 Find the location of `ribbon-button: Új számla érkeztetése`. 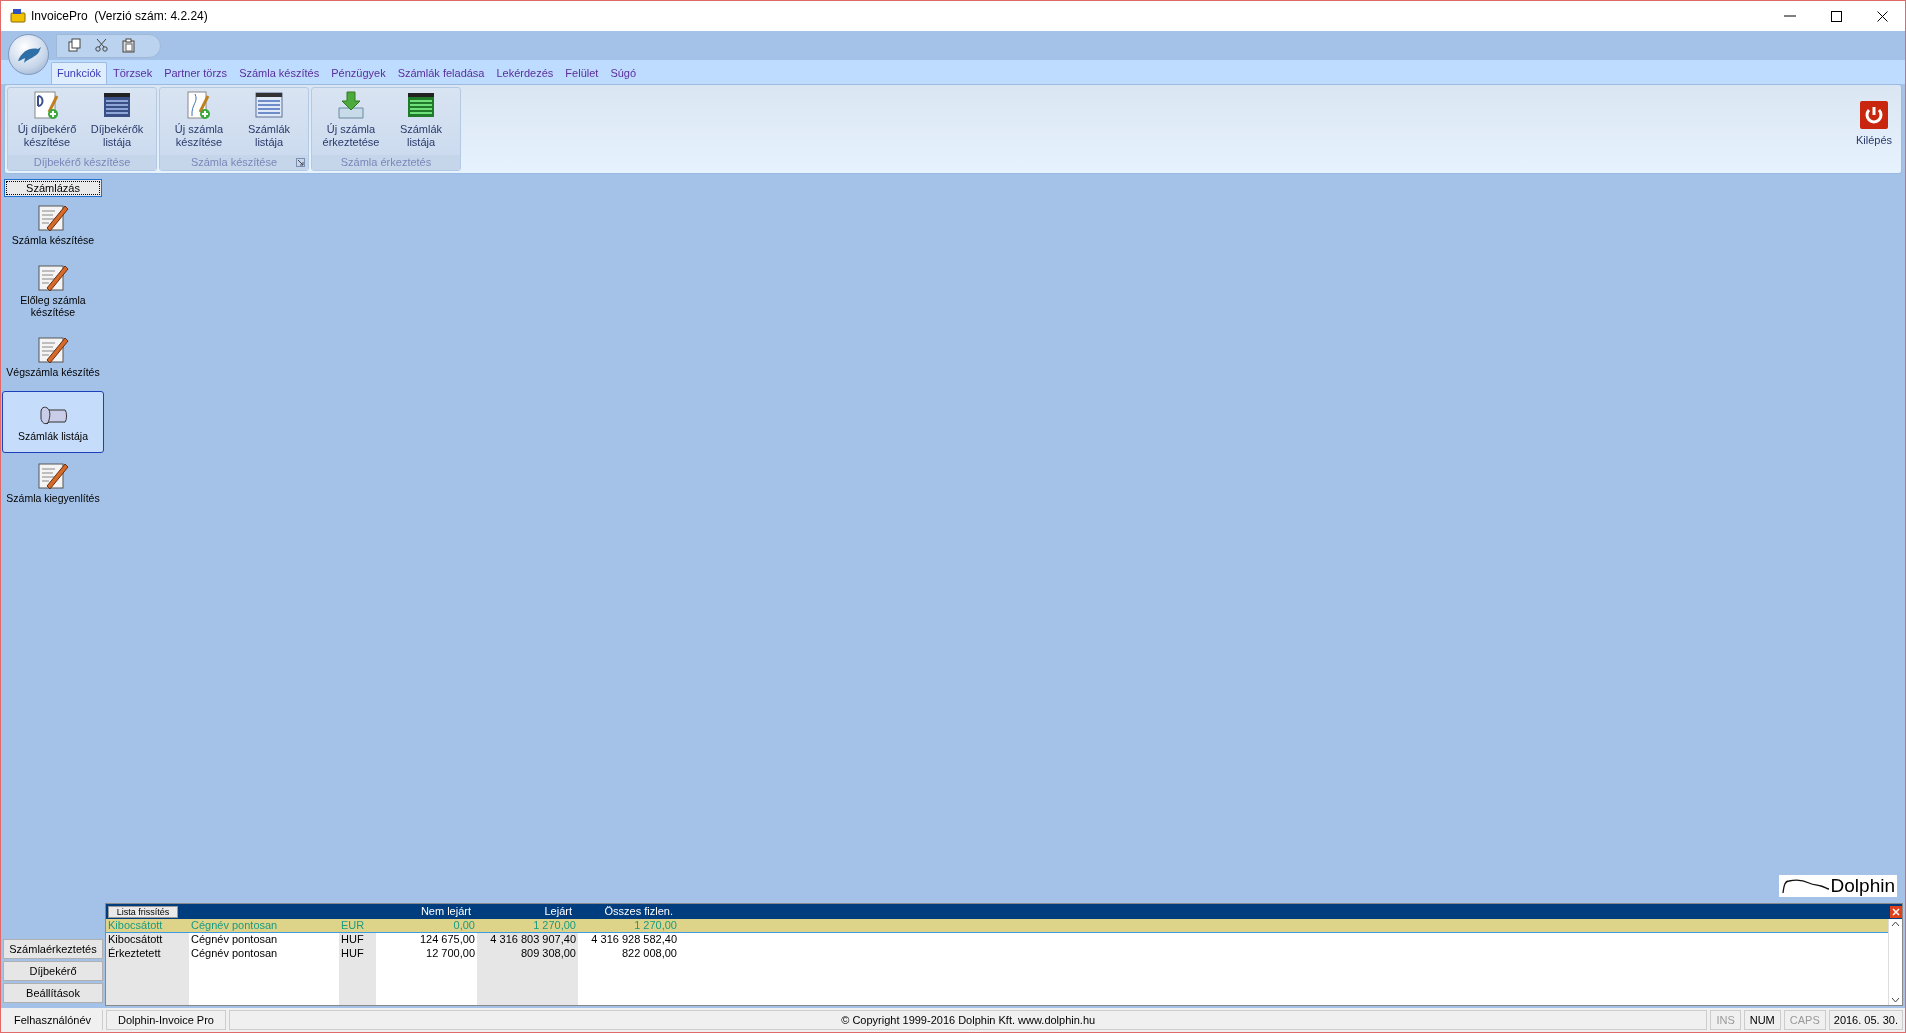

ribbon-button: Új számla érkeztetése is located at coordinates (351, 122).